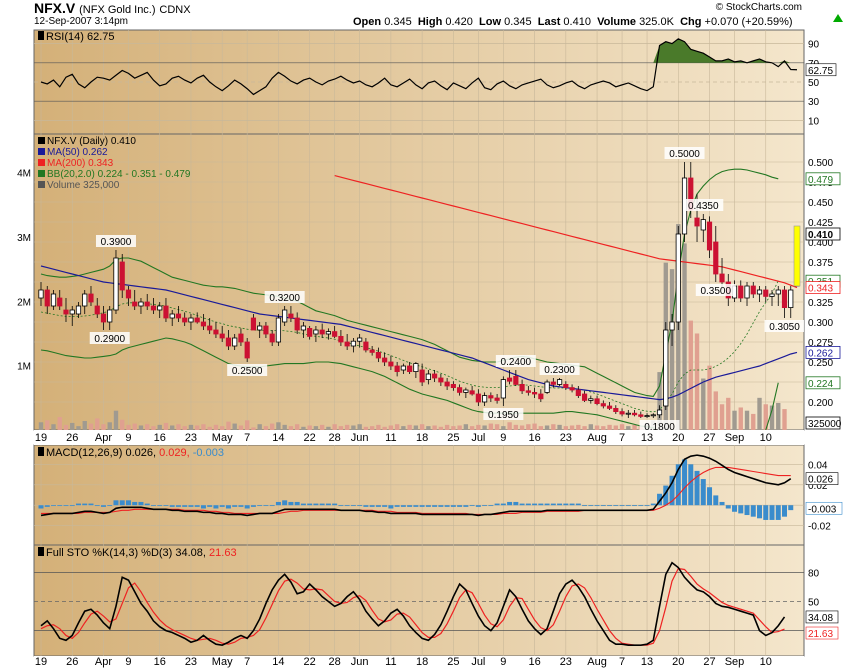 The image size is (850, 668). I want to click on x-tick-label: Aug, so click(597, 662).